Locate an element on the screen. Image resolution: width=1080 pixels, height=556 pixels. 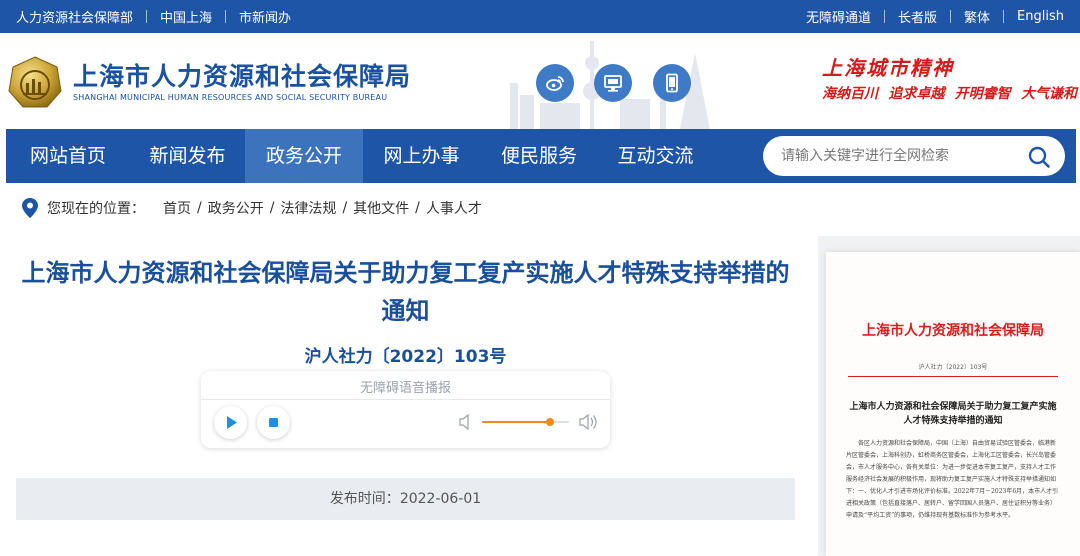
volume-up-icon is located at coordinates (589, 422).